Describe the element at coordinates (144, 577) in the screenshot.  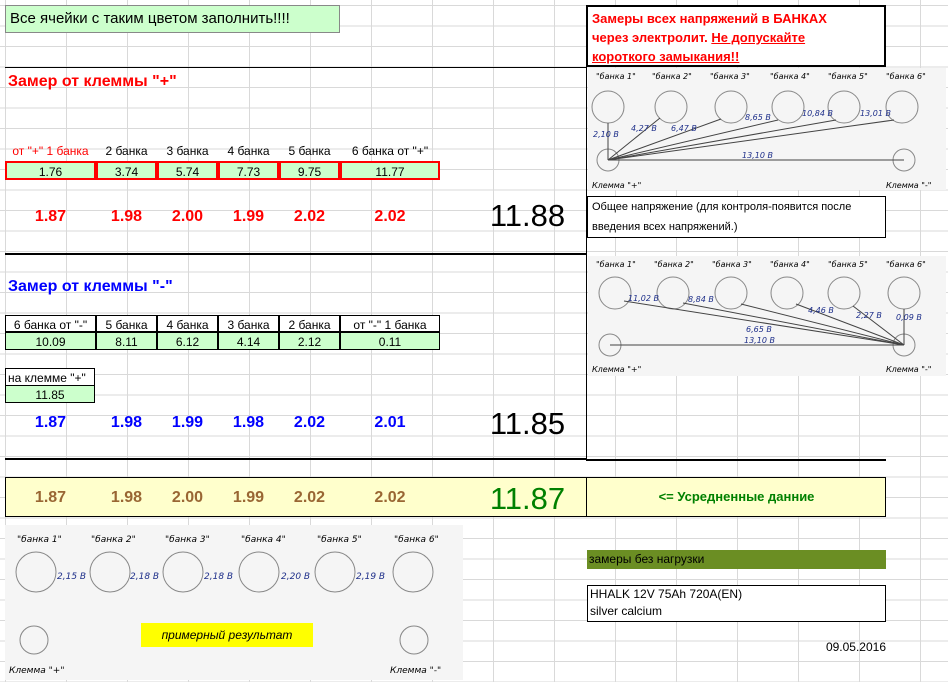
I see `ex-reading-2: 2,18 В` at that location.